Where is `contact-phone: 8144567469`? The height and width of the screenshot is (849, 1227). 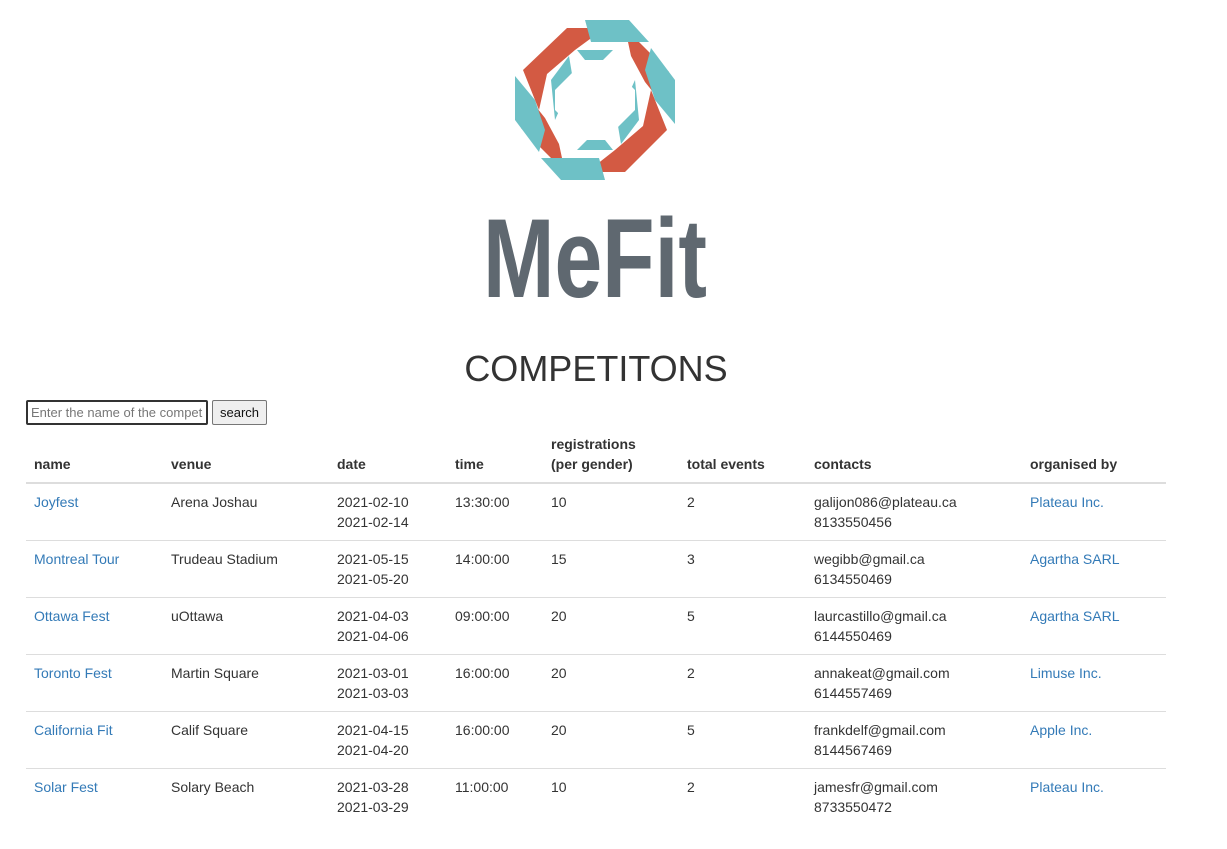
contact-phone: 8144567469 is located at coordinates (853, 750).